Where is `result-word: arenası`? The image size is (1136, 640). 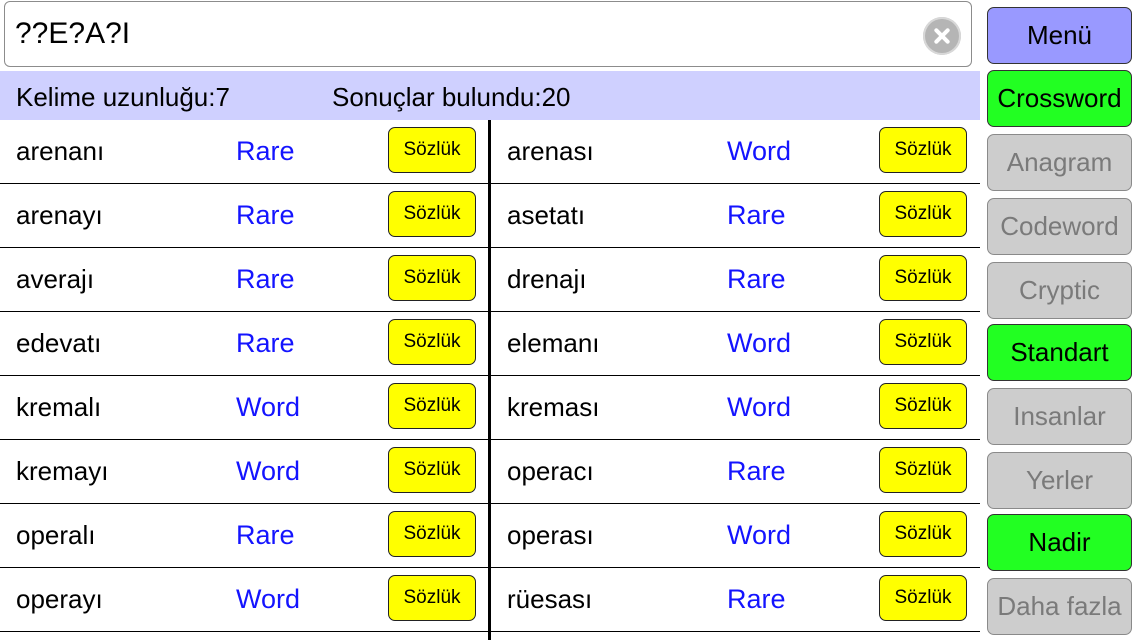 result-word: arenası is located at coordinates (550, 151).